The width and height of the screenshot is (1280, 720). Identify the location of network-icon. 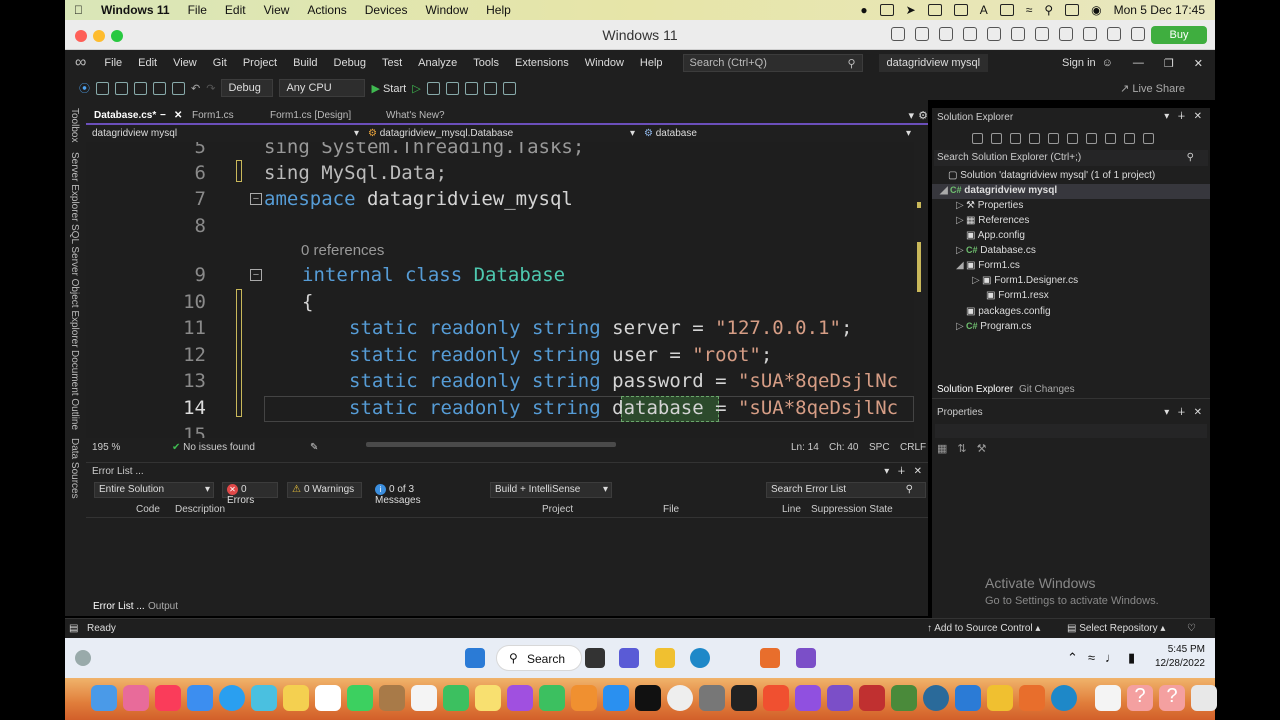
(946, 34).